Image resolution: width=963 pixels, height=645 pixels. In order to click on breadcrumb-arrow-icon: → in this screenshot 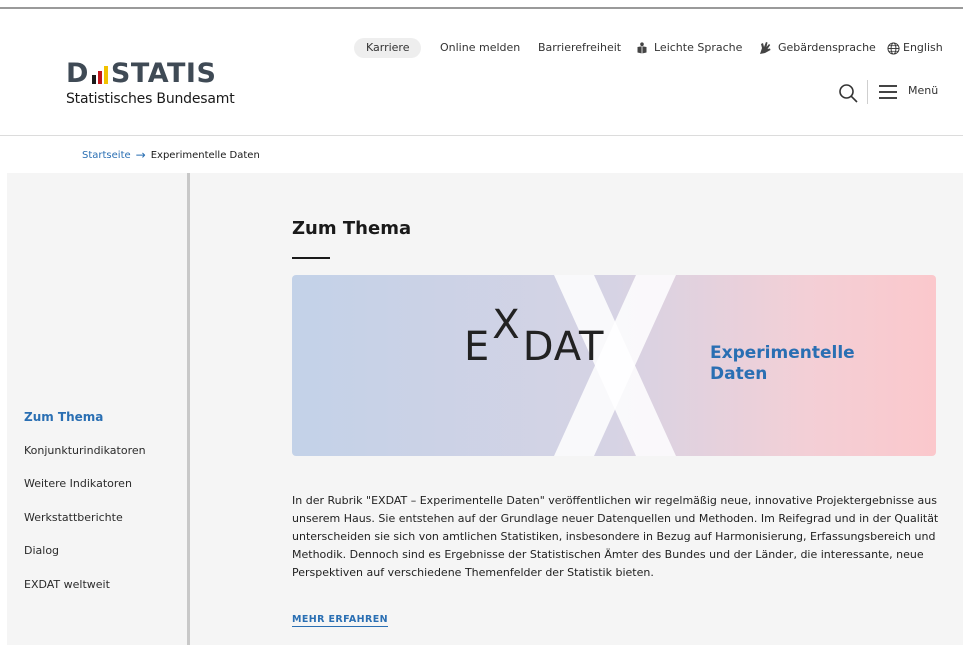, I will do `click(140, 155)`.